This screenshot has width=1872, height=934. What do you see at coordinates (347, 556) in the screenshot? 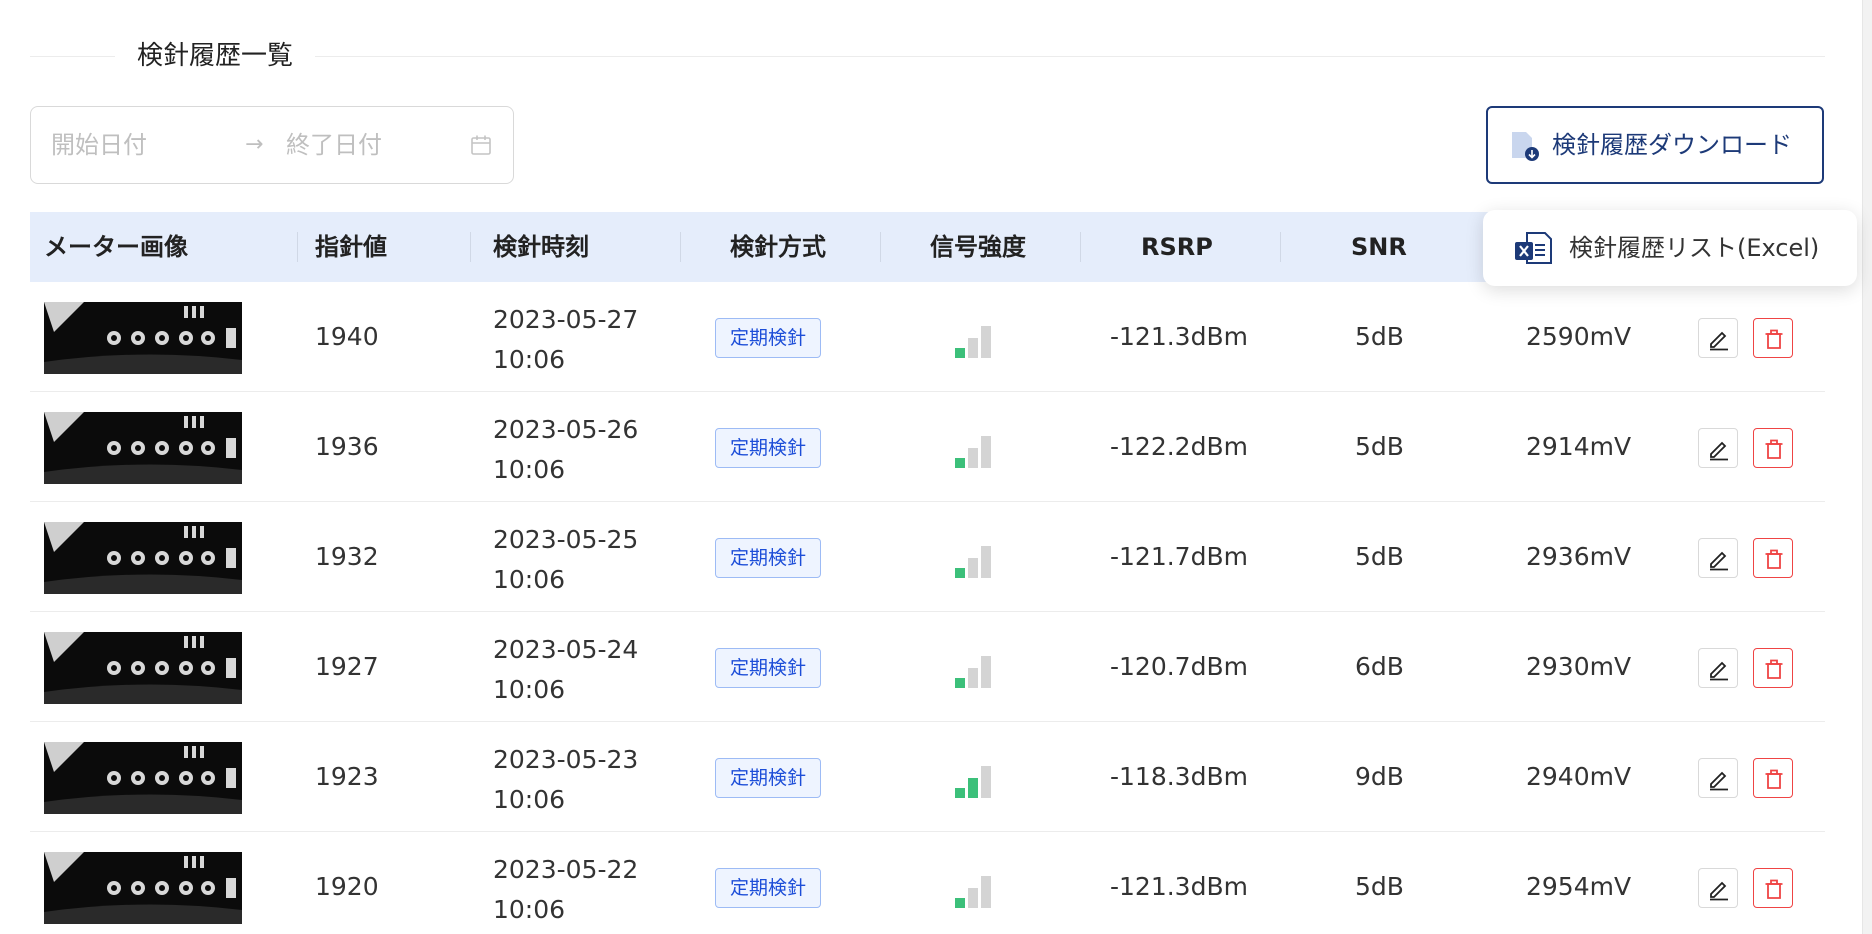
I see `reading-value: 1932` at bounding box center [347, 556].